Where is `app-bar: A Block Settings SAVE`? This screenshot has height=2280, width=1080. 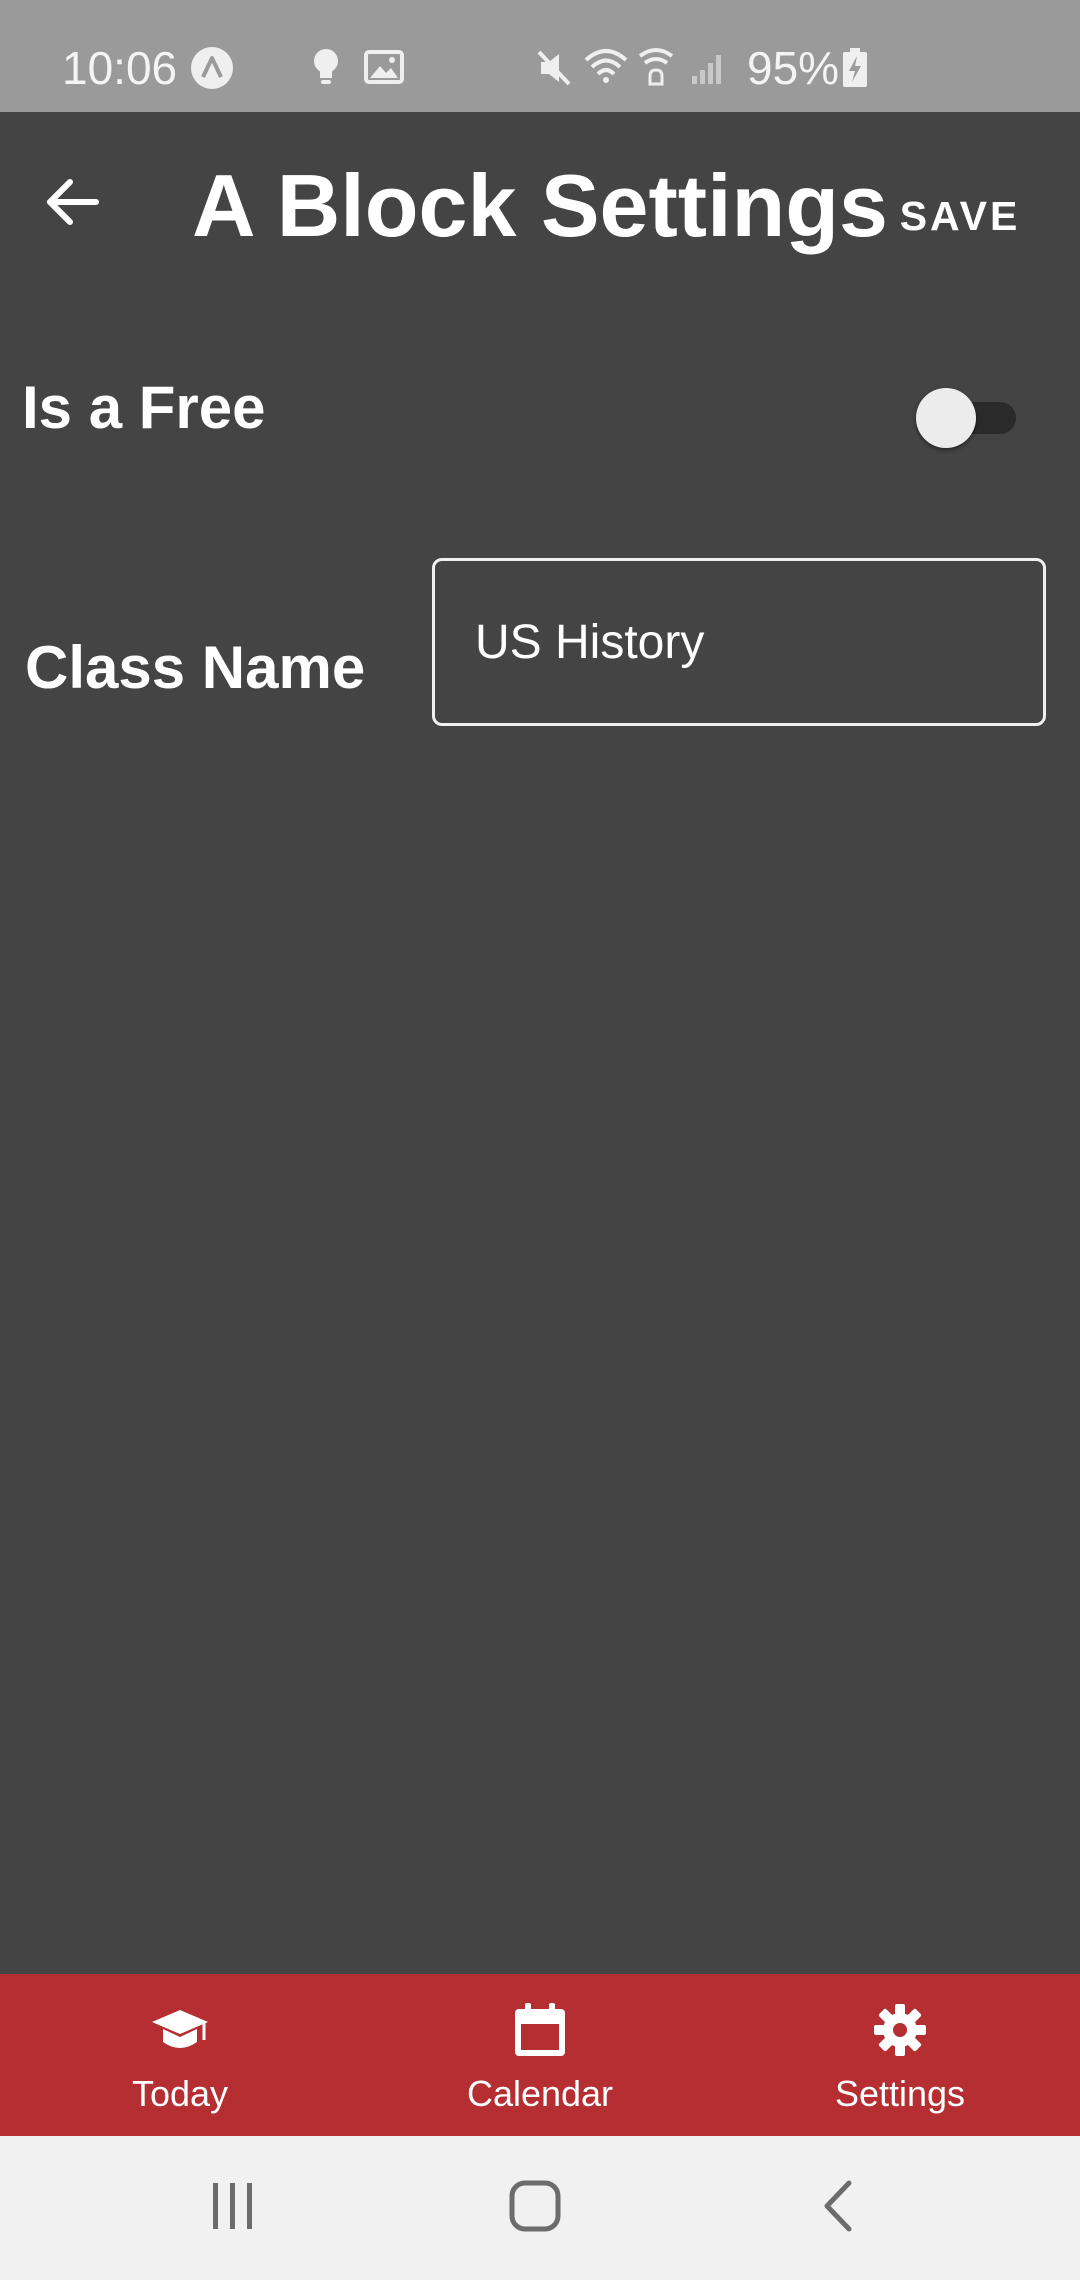 app-bar: A Block Settings SAVE is located at coordinates (540, 207).